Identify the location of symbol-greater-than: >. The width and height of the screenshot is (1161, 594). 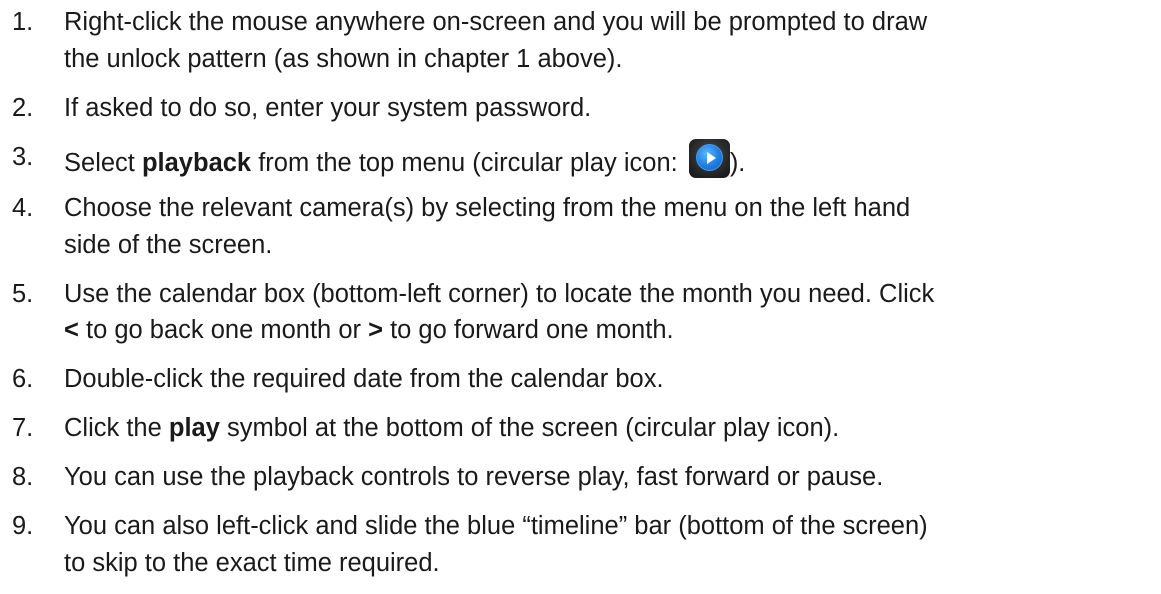
(375, 330).